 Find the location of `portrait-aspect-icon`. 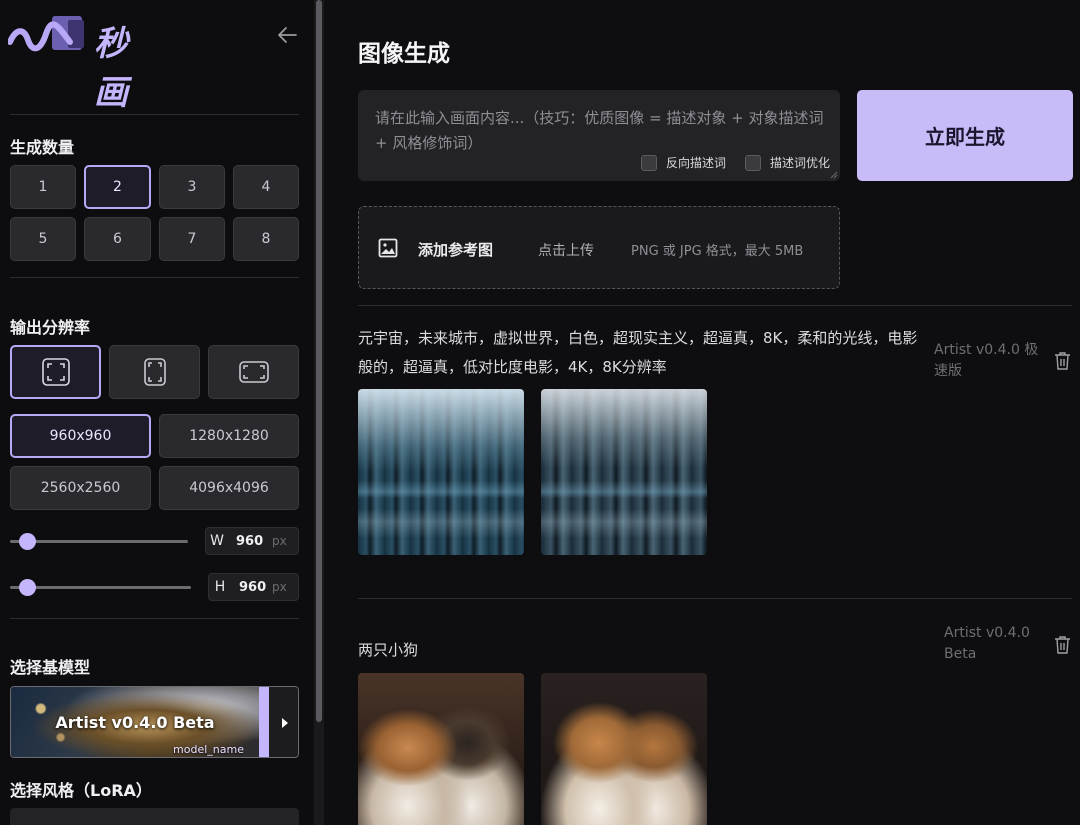

portrait-aspect-icon is located at coordinates (154, 372).